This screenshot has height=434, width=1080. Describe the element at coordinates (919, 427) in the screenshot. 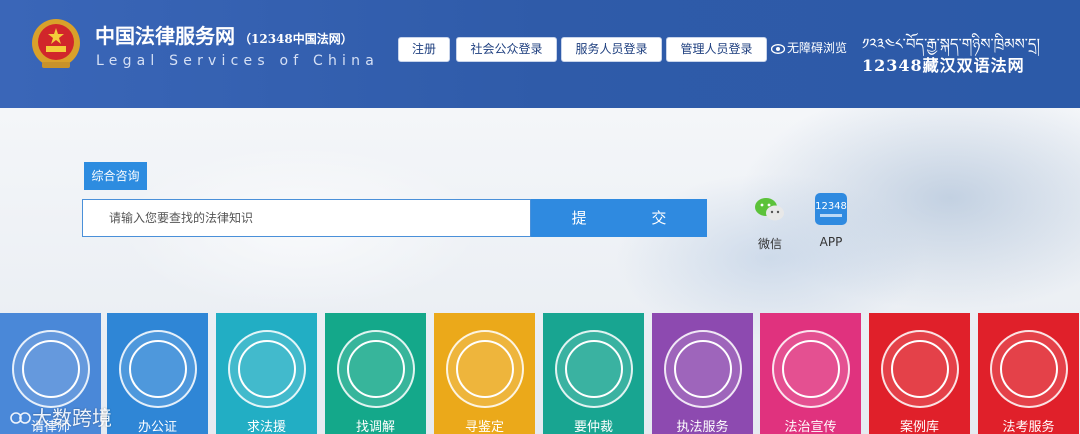

I see `service-tile-label: 案例库` at that location.